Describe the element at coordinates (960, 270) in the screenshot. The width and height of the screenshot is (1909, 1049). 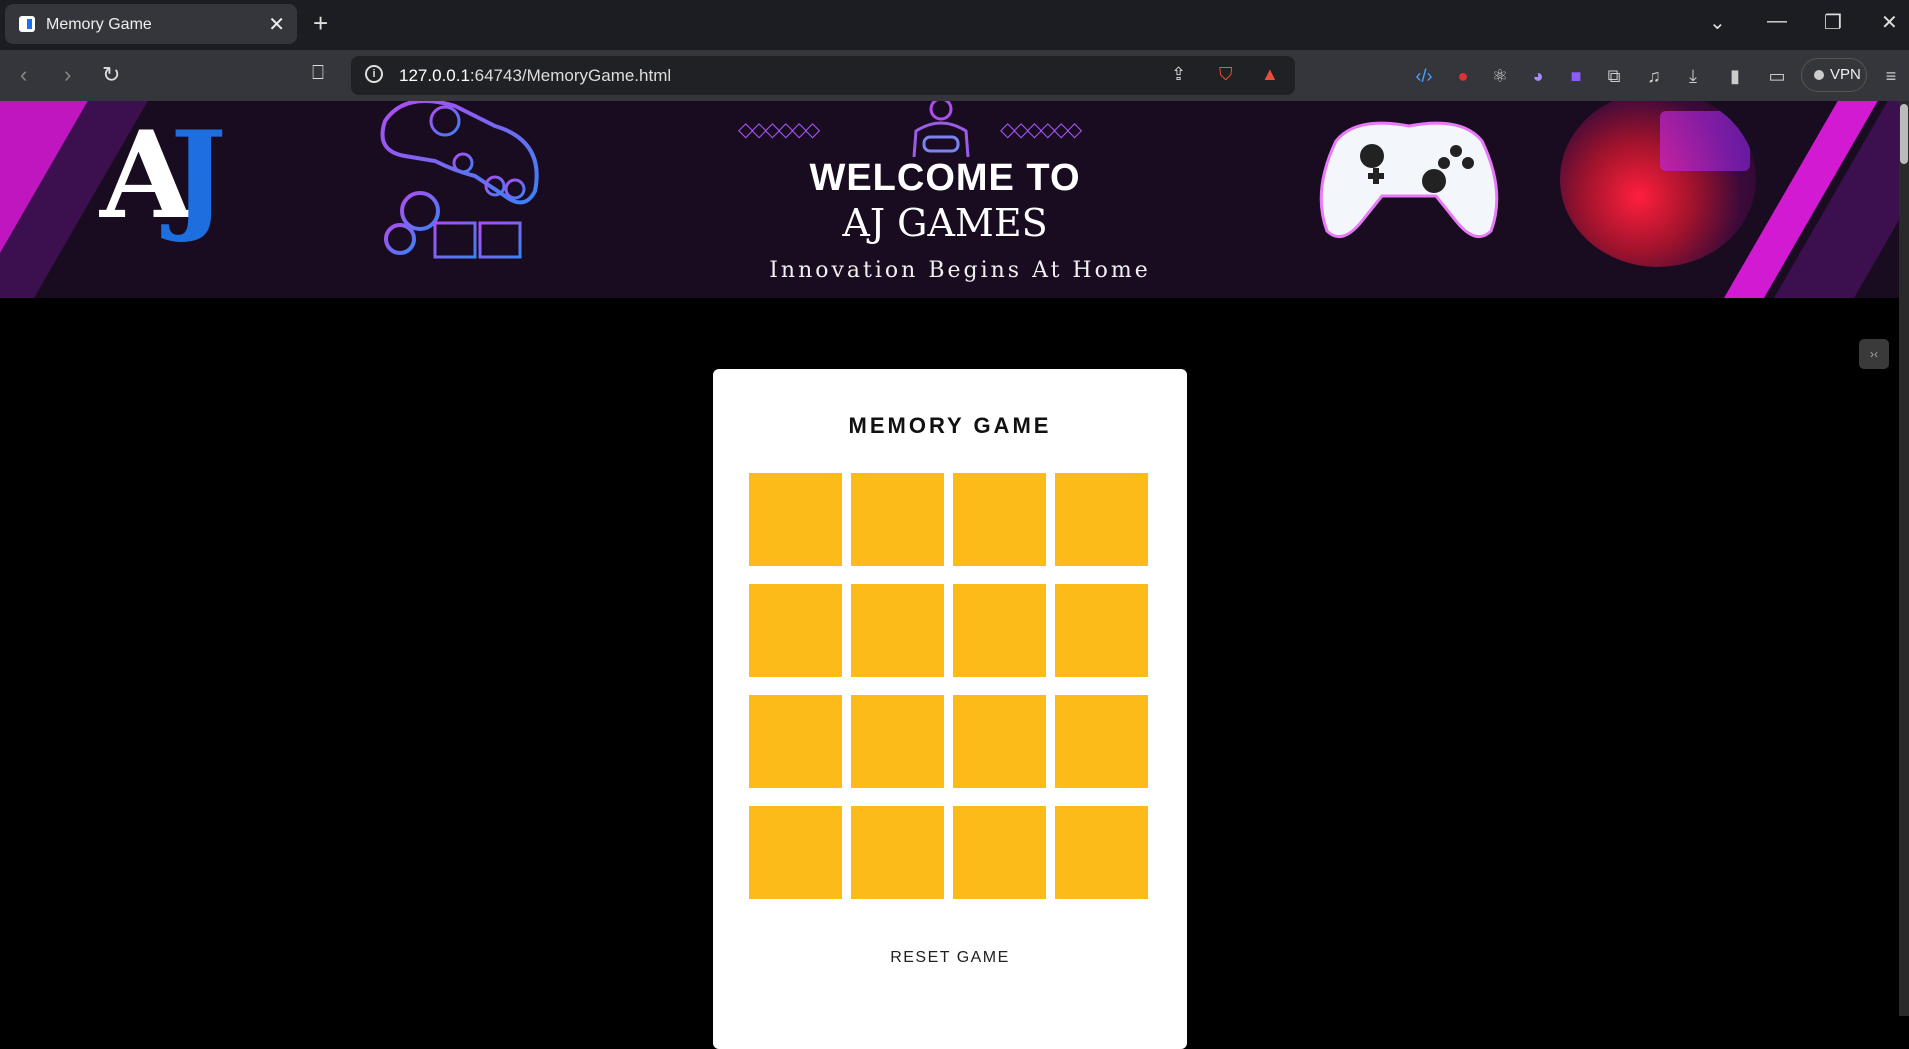
I see `banner-tagline: Innovation Begins At Home` at that location.